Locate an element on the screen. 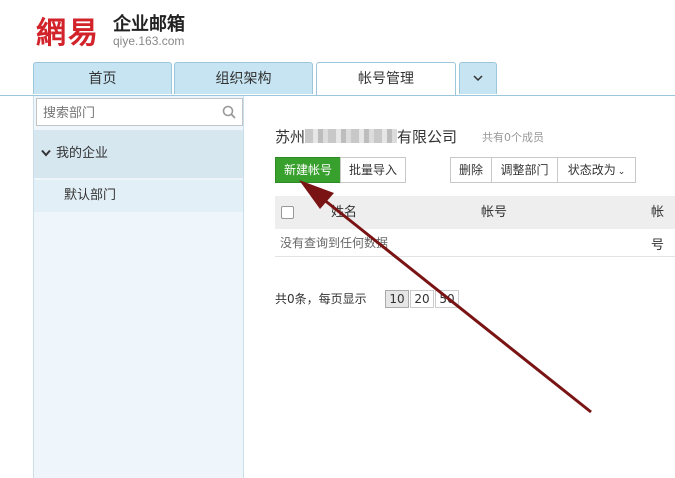  select-all-checkbox is located at coordinates (287, 212).